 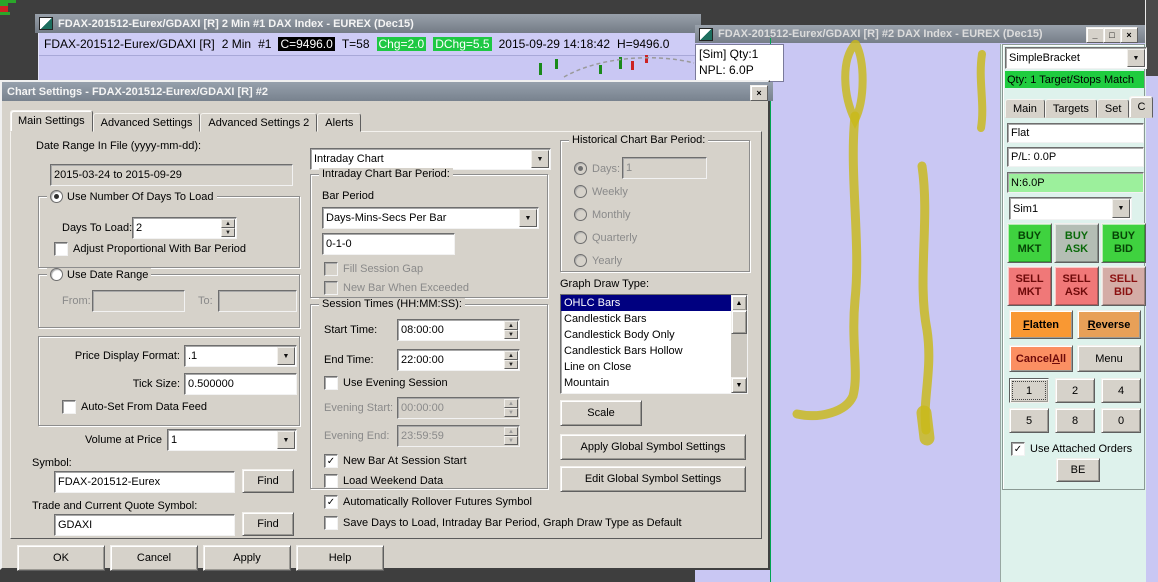 What do you see at coordinates (331, 383) in the screenshot?
I see `use-evening-session-checkbox-box` at bounding box center [331, 383].